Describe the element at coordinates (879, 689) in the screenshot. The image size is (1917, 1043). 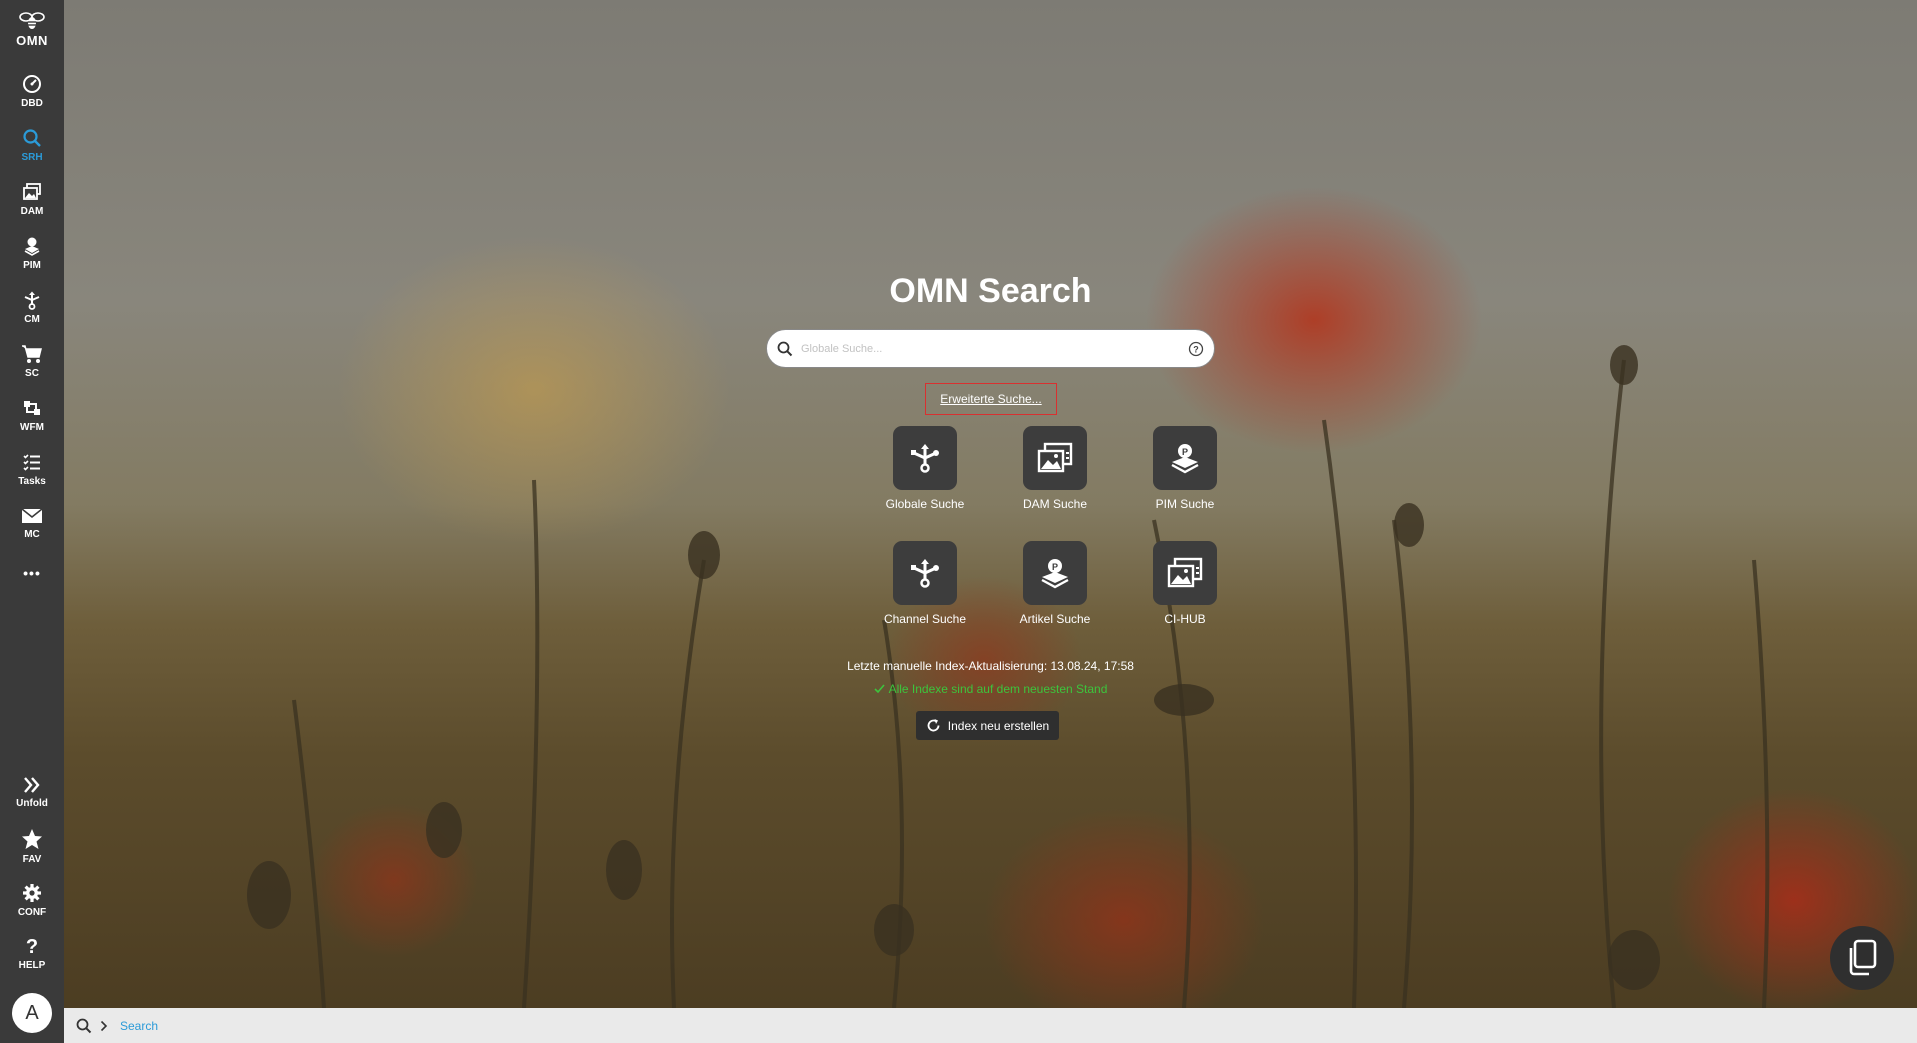
I see `check-icon` at that location.